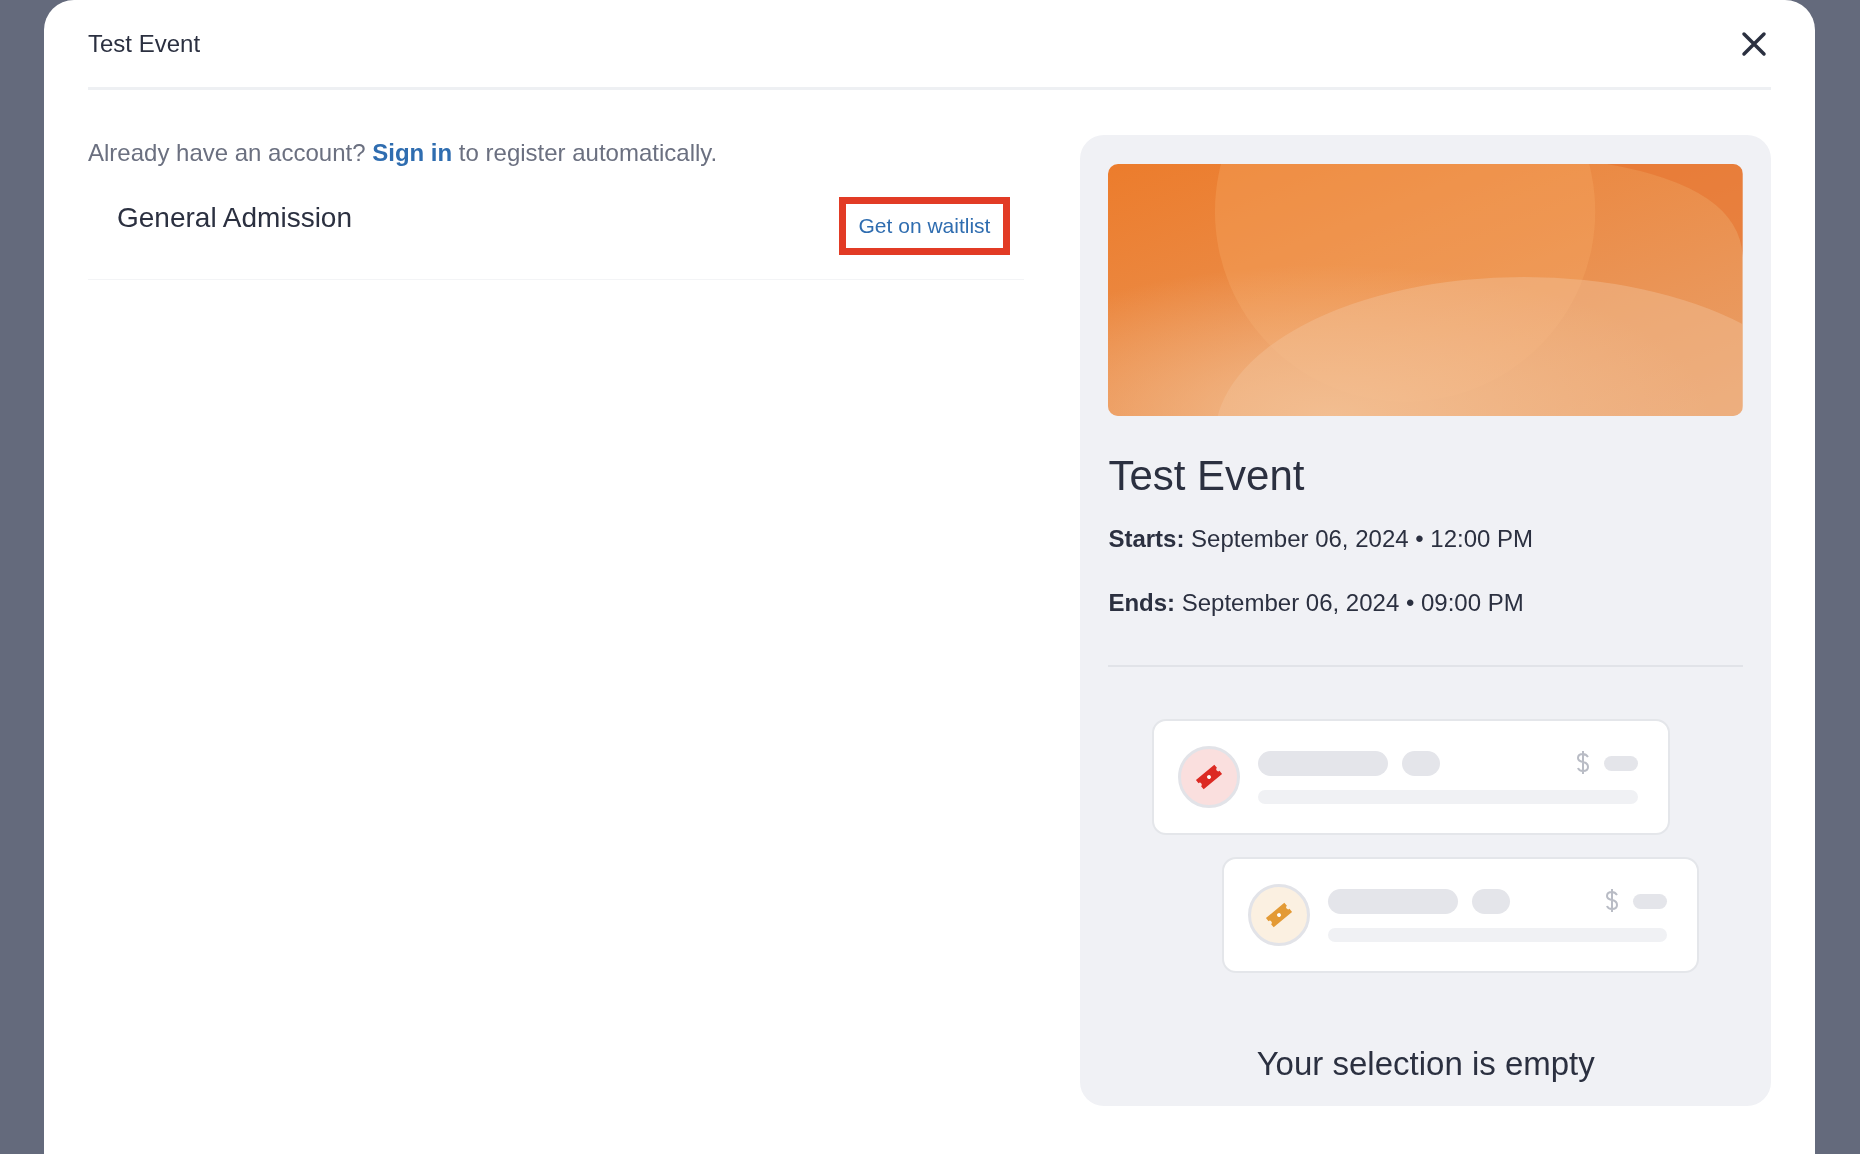 The height and width of the screenshot is (1154, 1860). I want to click on modal-title: Test Event, so click(144, 43).